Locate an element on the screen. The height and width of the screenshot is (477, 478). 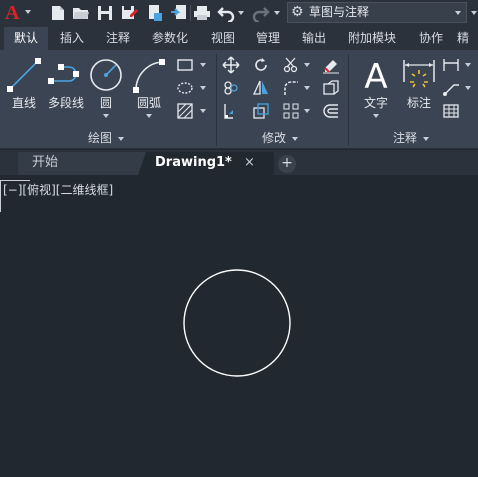
stretch-icon is located at coordinates (231, 111).